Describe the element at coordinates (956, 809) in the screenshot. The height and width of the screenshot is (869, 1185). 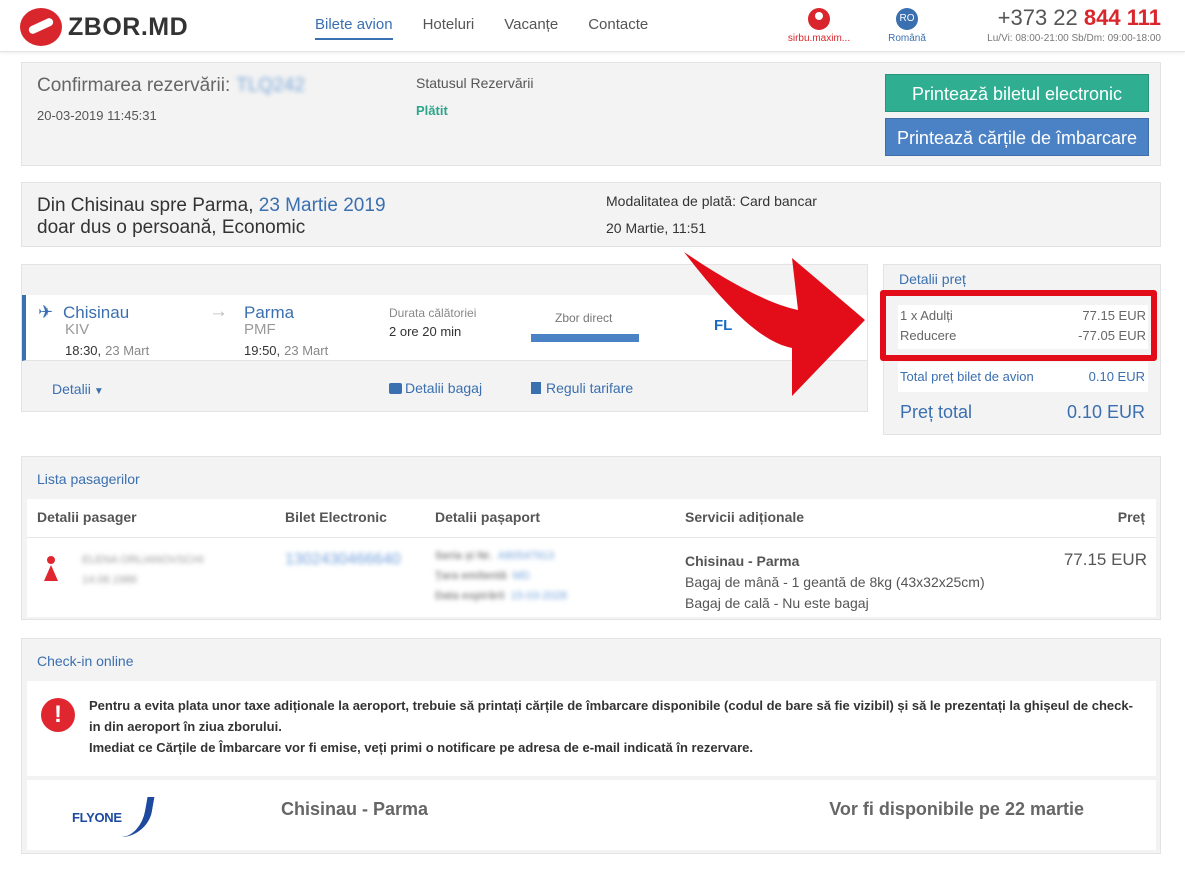
I see `checkin-availability: Vor fi disponibile pe 22 martie` at that location.